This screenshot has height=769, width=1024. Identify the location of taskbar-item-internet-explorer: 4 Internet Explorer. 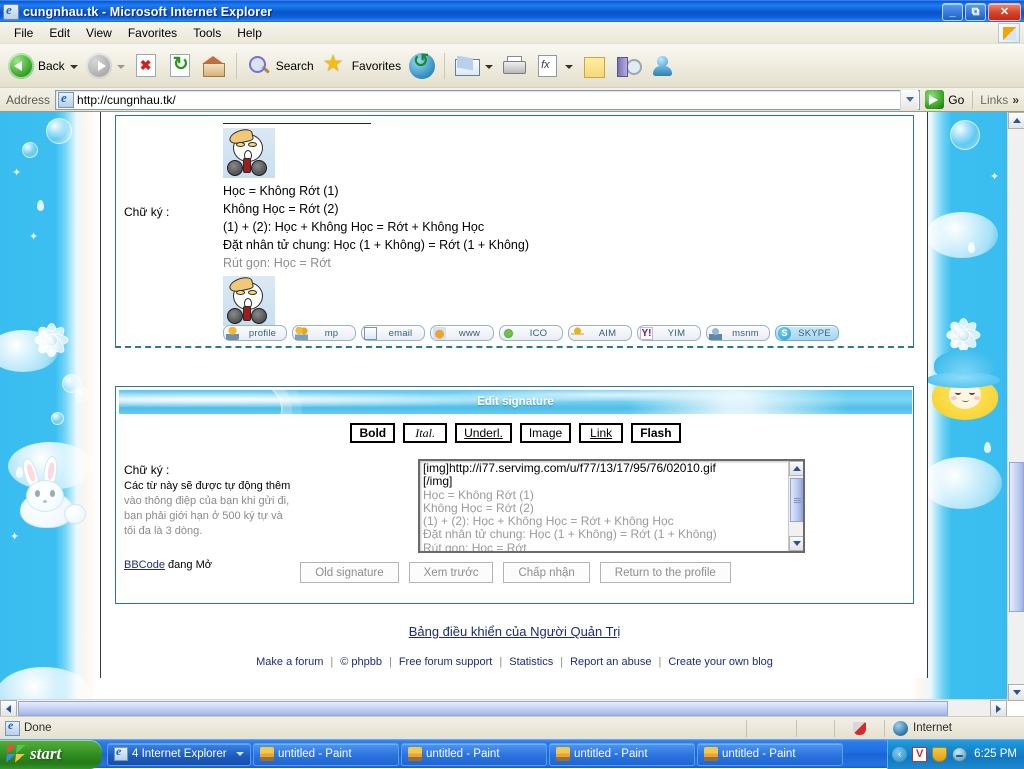
(179, 754).